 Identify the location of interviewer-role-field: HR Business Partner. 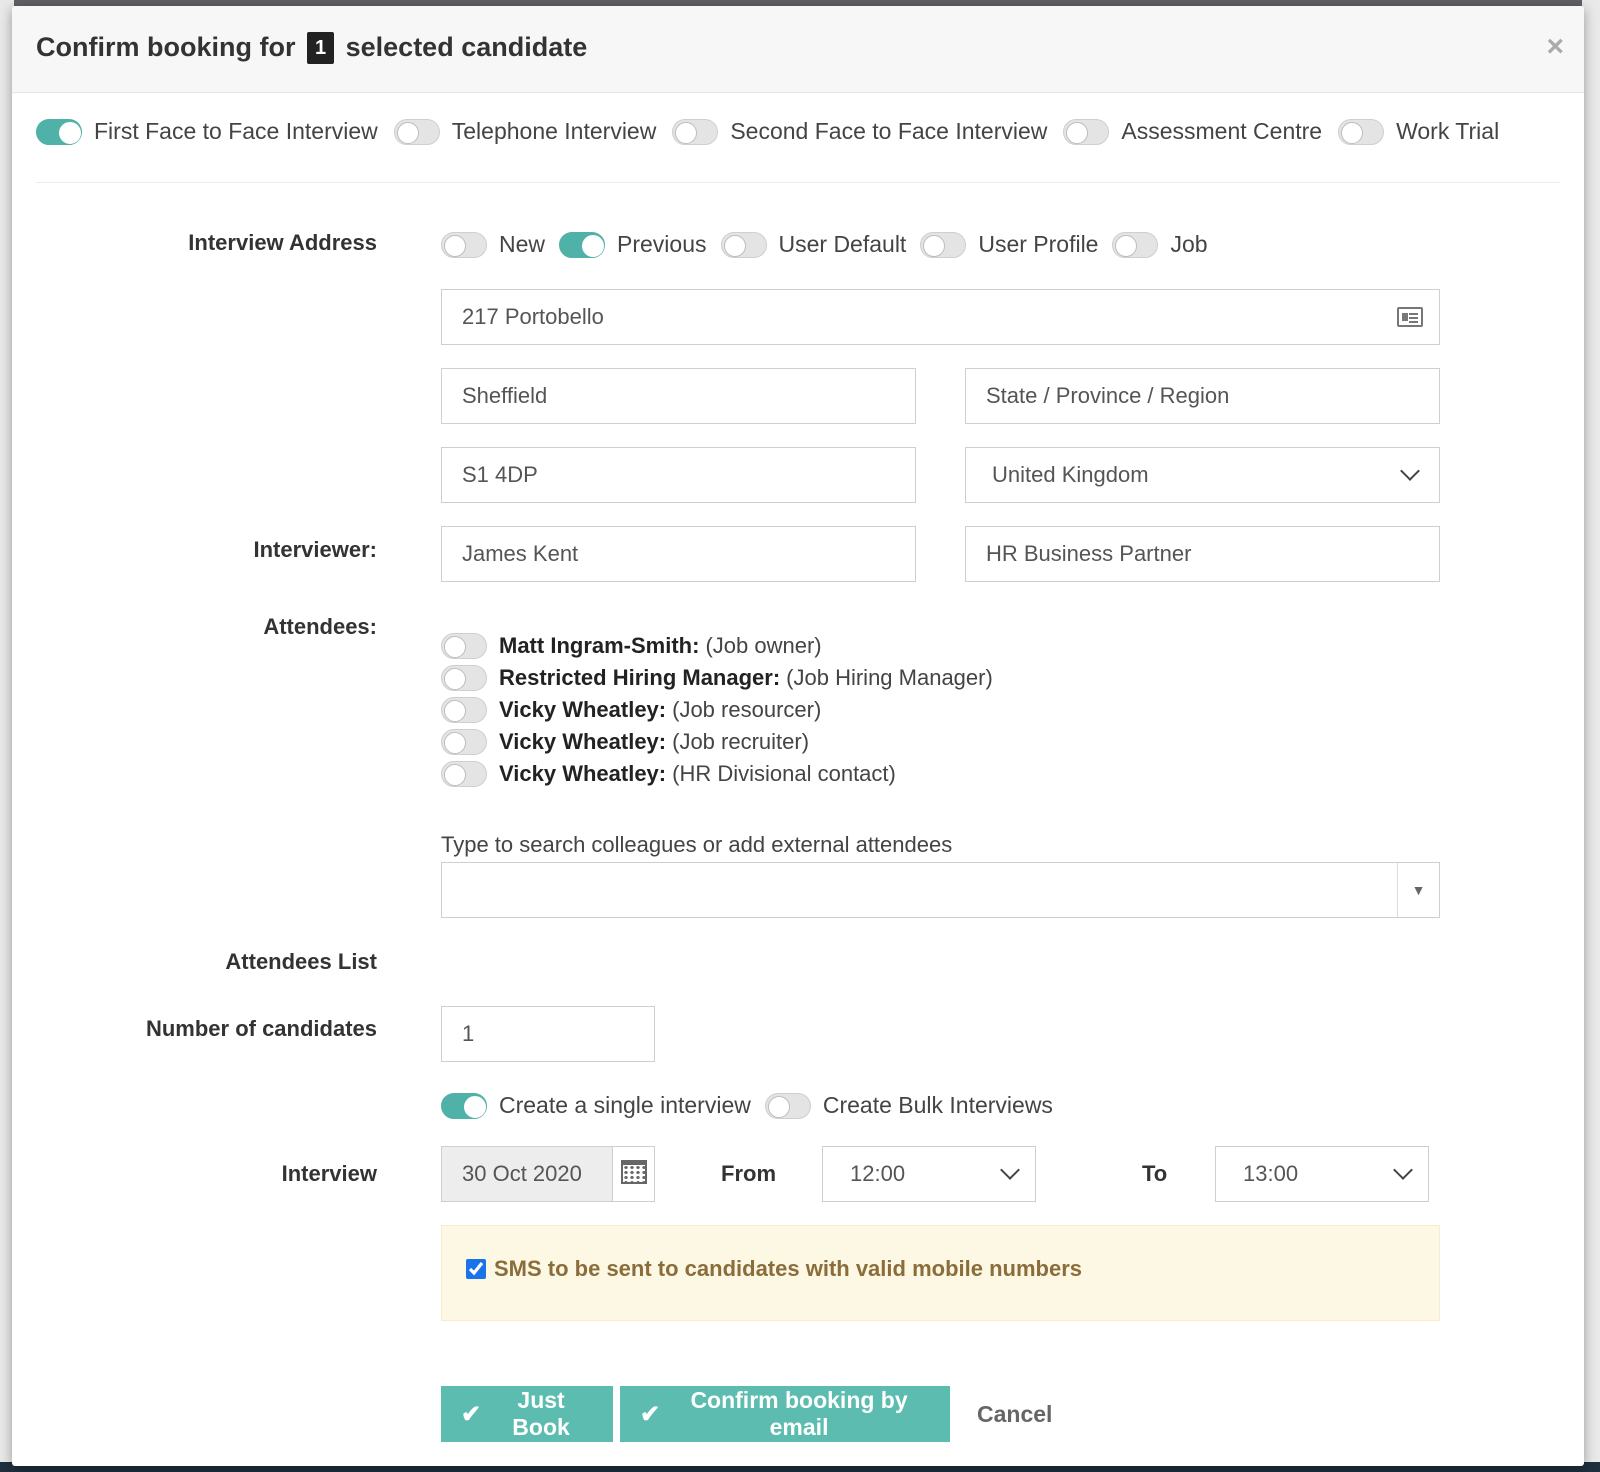
(1202, 554).